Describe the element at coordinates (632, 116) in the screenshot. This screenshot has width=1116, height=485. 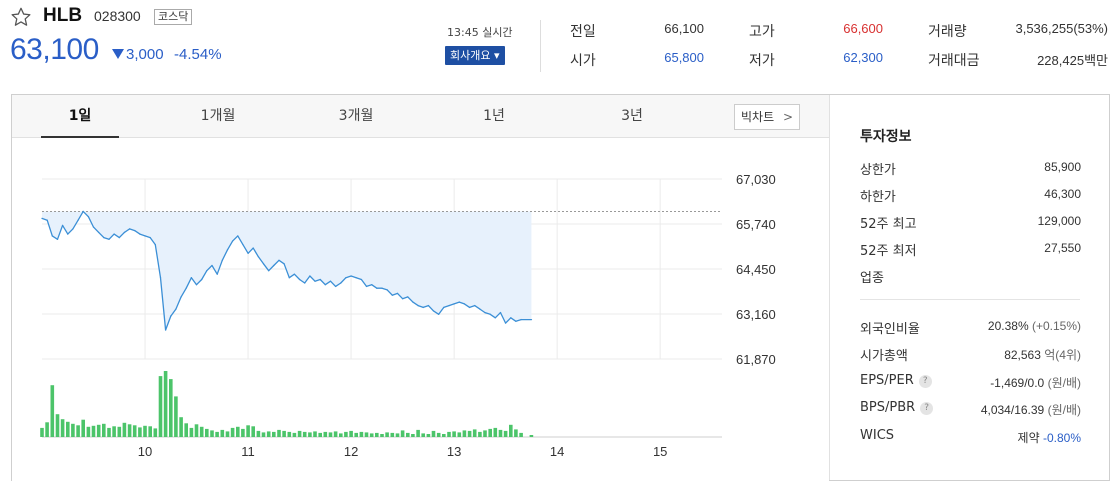
I see `tab-3years: 3년` at that location.